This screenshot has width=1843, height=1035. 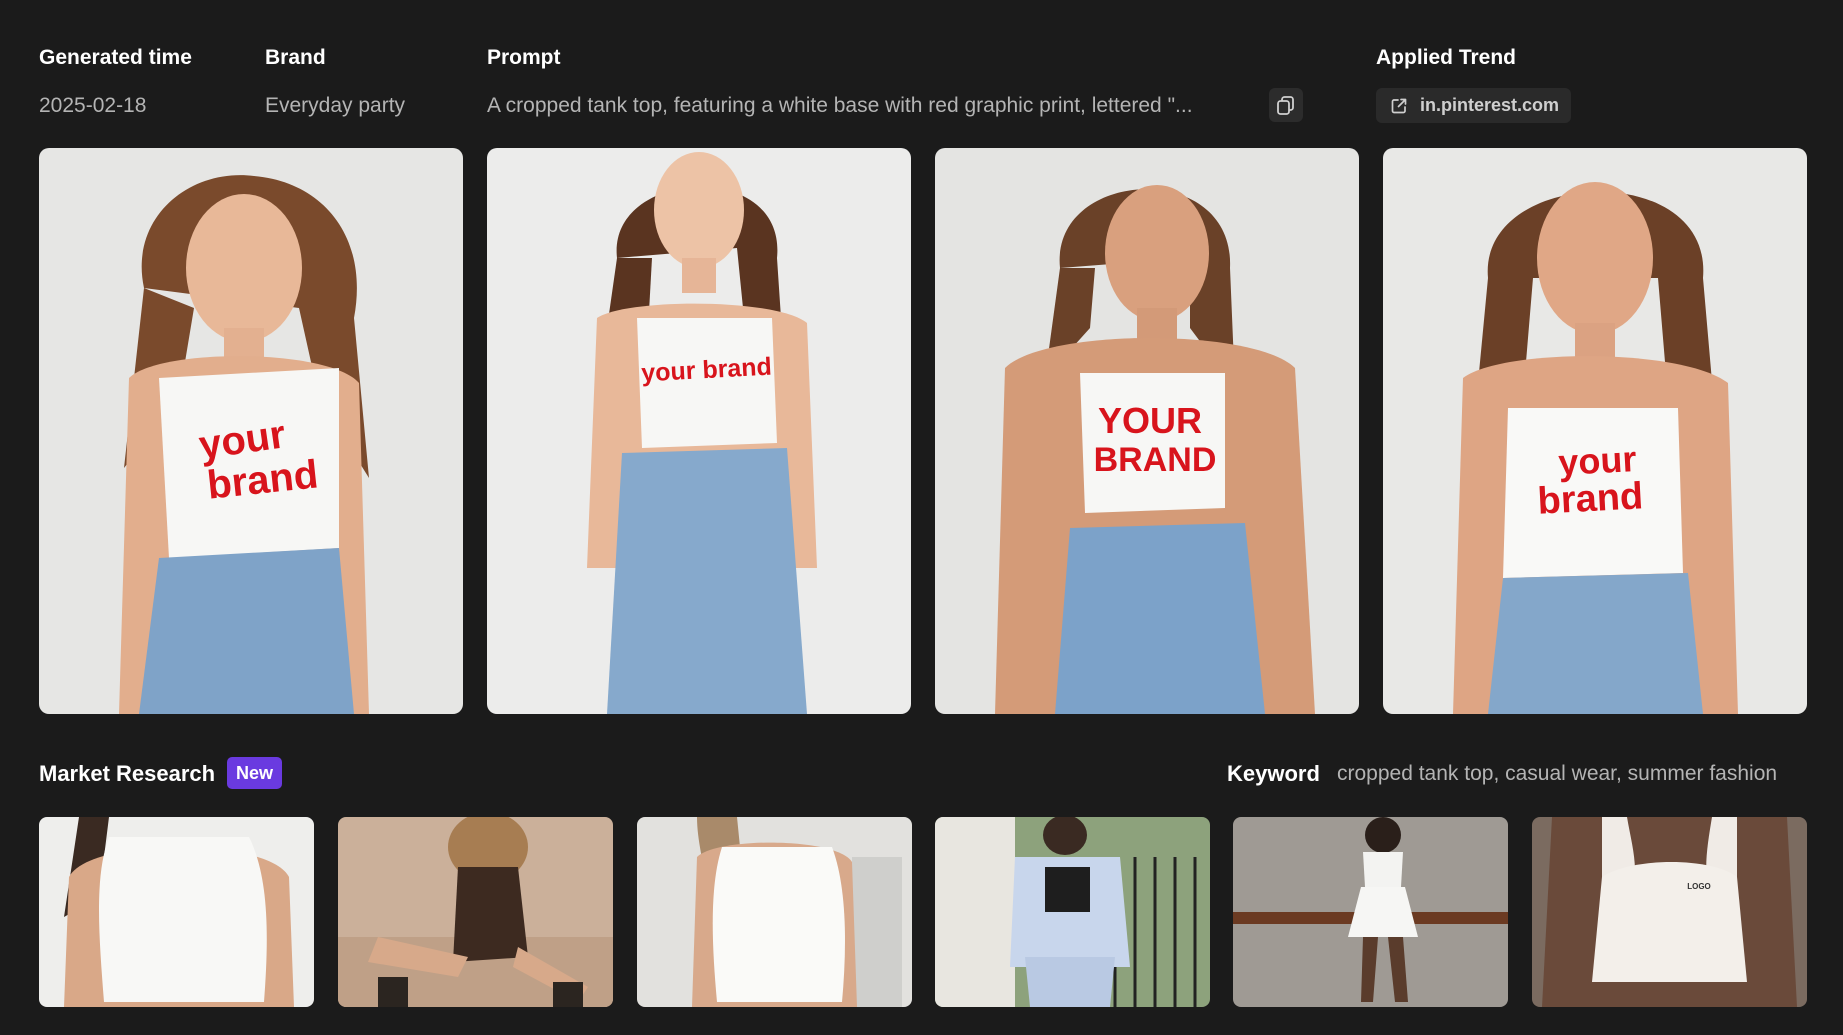 I want to click on applied-trend-label: Applied Trend, so click(x=1446, y=57).